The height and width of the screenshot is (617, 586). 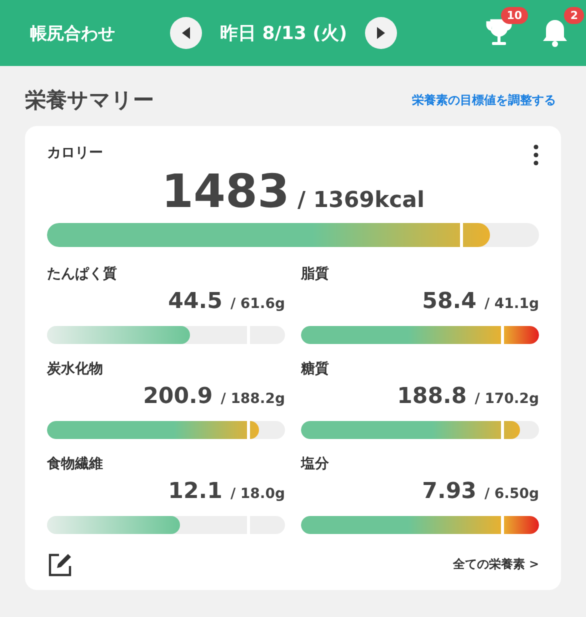 I want to click on nutrient-target: / 61.6g, so click(x=257, y=304).